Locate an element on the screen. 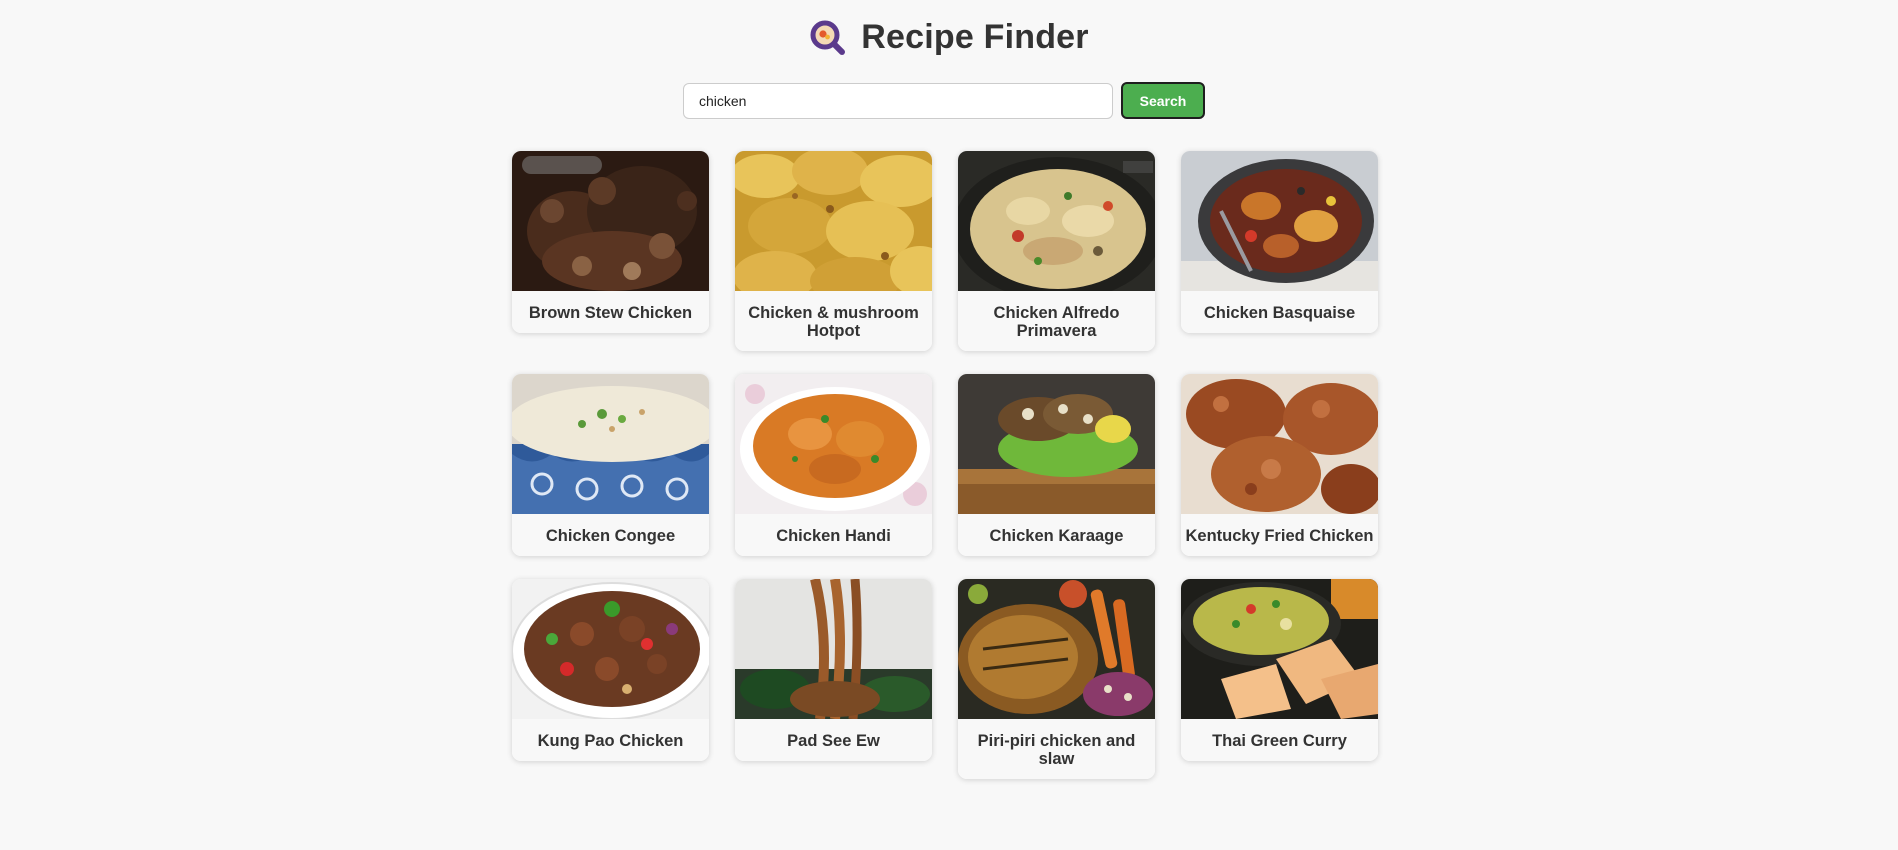  piri-piri-image is located at coordinates (1056, 649).